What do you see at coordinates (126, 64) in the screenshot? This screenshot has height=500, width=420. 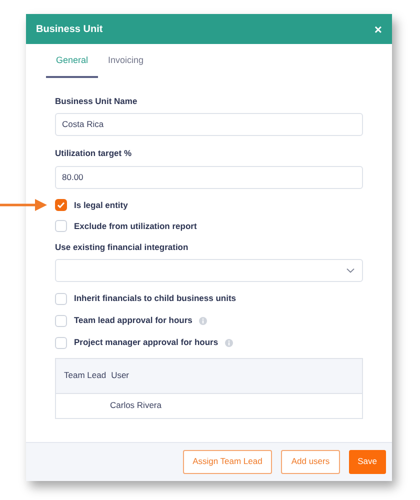 I see `tab: Invoicing` at bounding box center [126, 64].